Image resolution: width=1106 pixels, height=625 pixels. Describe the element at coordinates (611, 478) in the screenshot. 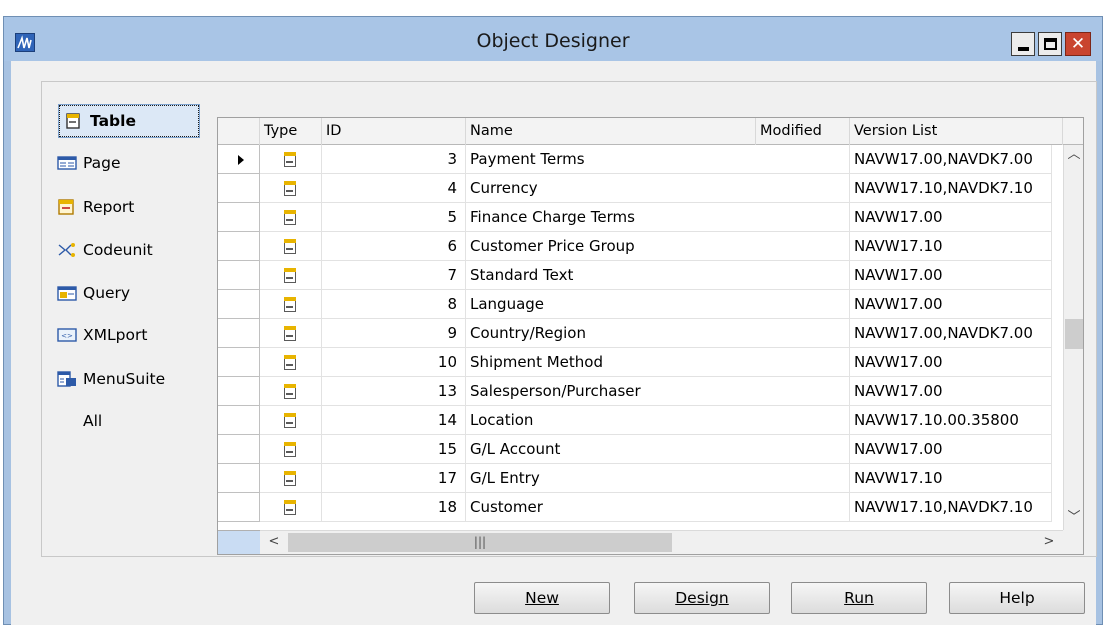

I see `name-cell: G/L Entry` at that location.